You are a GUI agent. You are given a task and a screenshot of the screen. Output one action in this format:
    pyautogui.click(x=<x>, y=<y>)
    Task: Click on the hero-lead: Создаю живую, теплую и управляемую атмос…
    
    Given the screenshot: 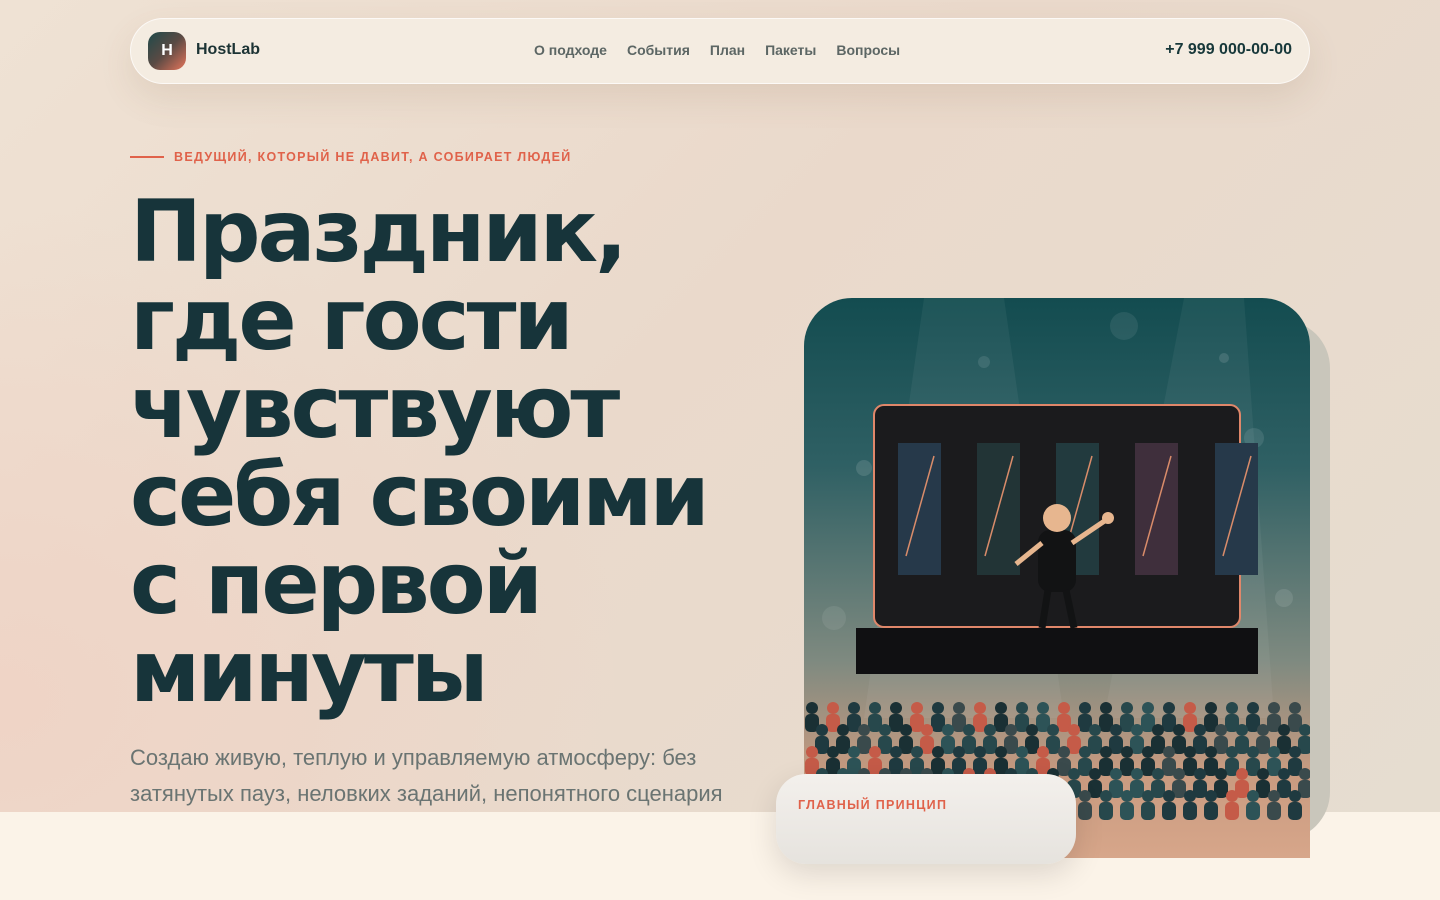 What is the action you would take?
    pyautogui.click(x=426, y=775)
    